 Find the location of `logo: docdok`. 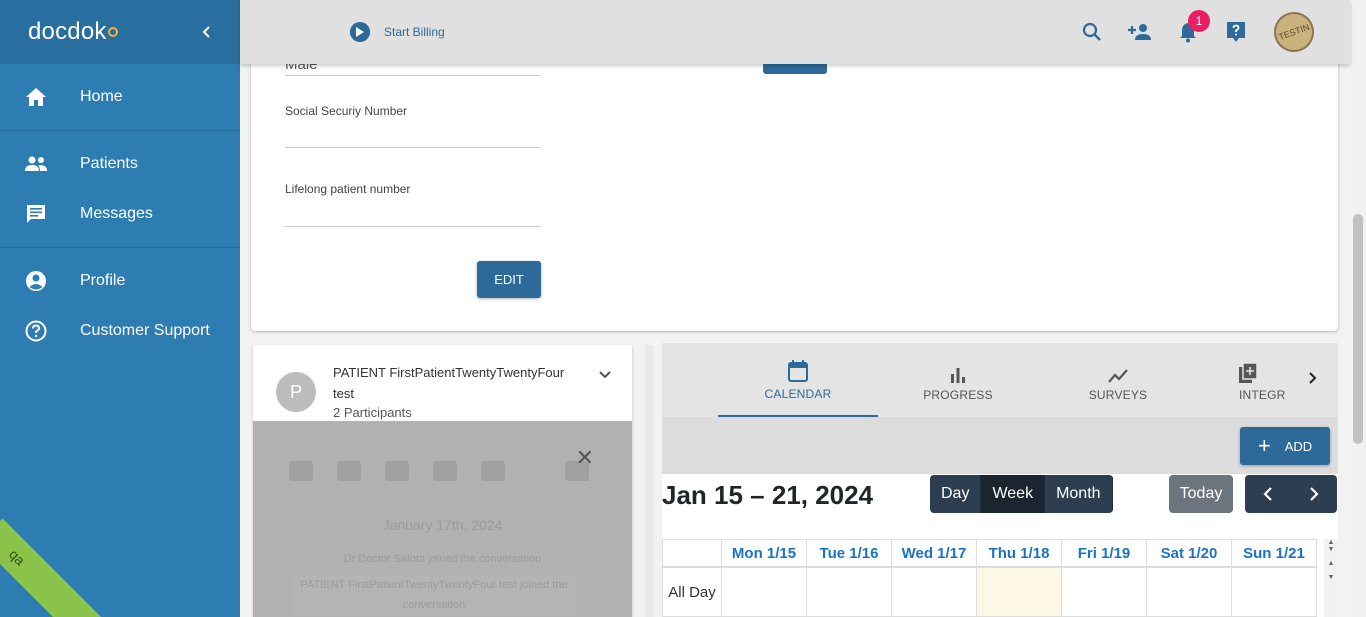

logo: docdok is located at coordinates (73, 32).